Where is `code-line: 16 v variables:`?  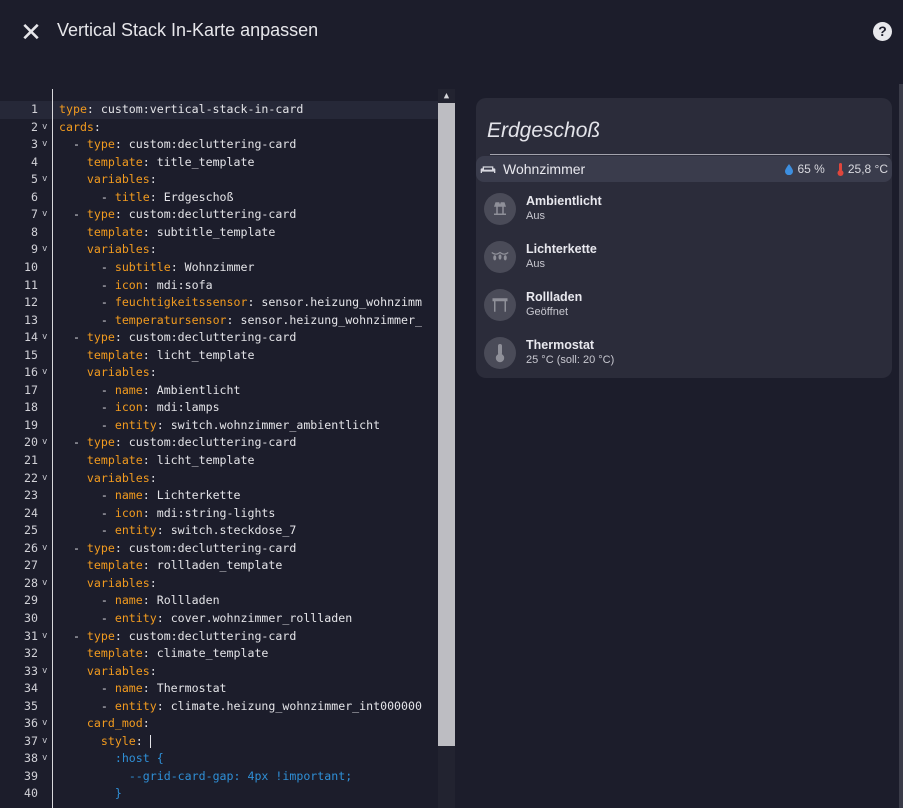 code-line: 16 v variables: is located at coordinates (219, 373).